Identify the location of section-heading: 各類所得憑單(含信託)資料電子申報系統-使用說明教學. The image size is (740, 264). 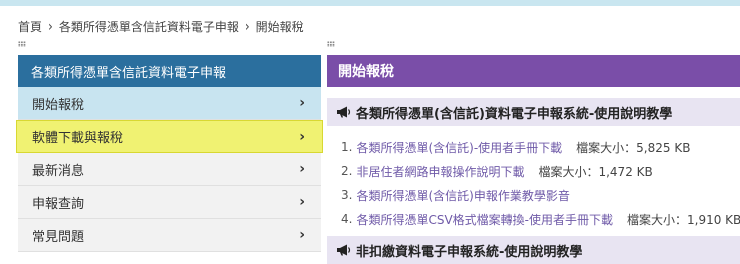
(533, 112).